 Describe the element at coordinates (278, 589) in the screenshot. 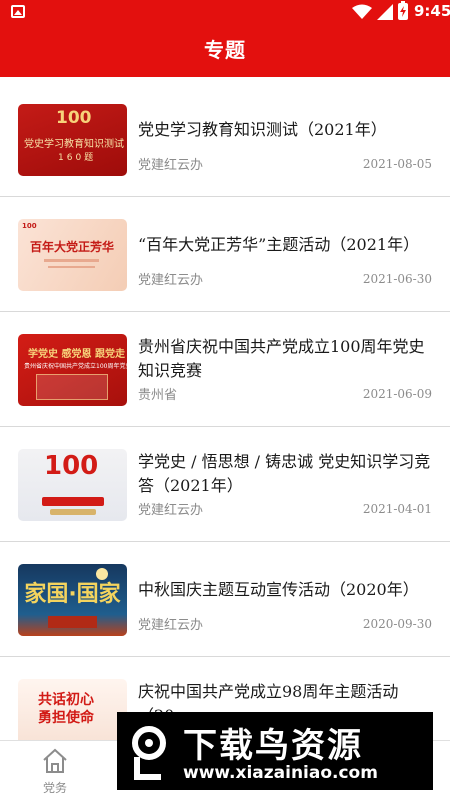

I see `topic-title: 中秋国庆主题互动宣传活动（2020年）` at that location.